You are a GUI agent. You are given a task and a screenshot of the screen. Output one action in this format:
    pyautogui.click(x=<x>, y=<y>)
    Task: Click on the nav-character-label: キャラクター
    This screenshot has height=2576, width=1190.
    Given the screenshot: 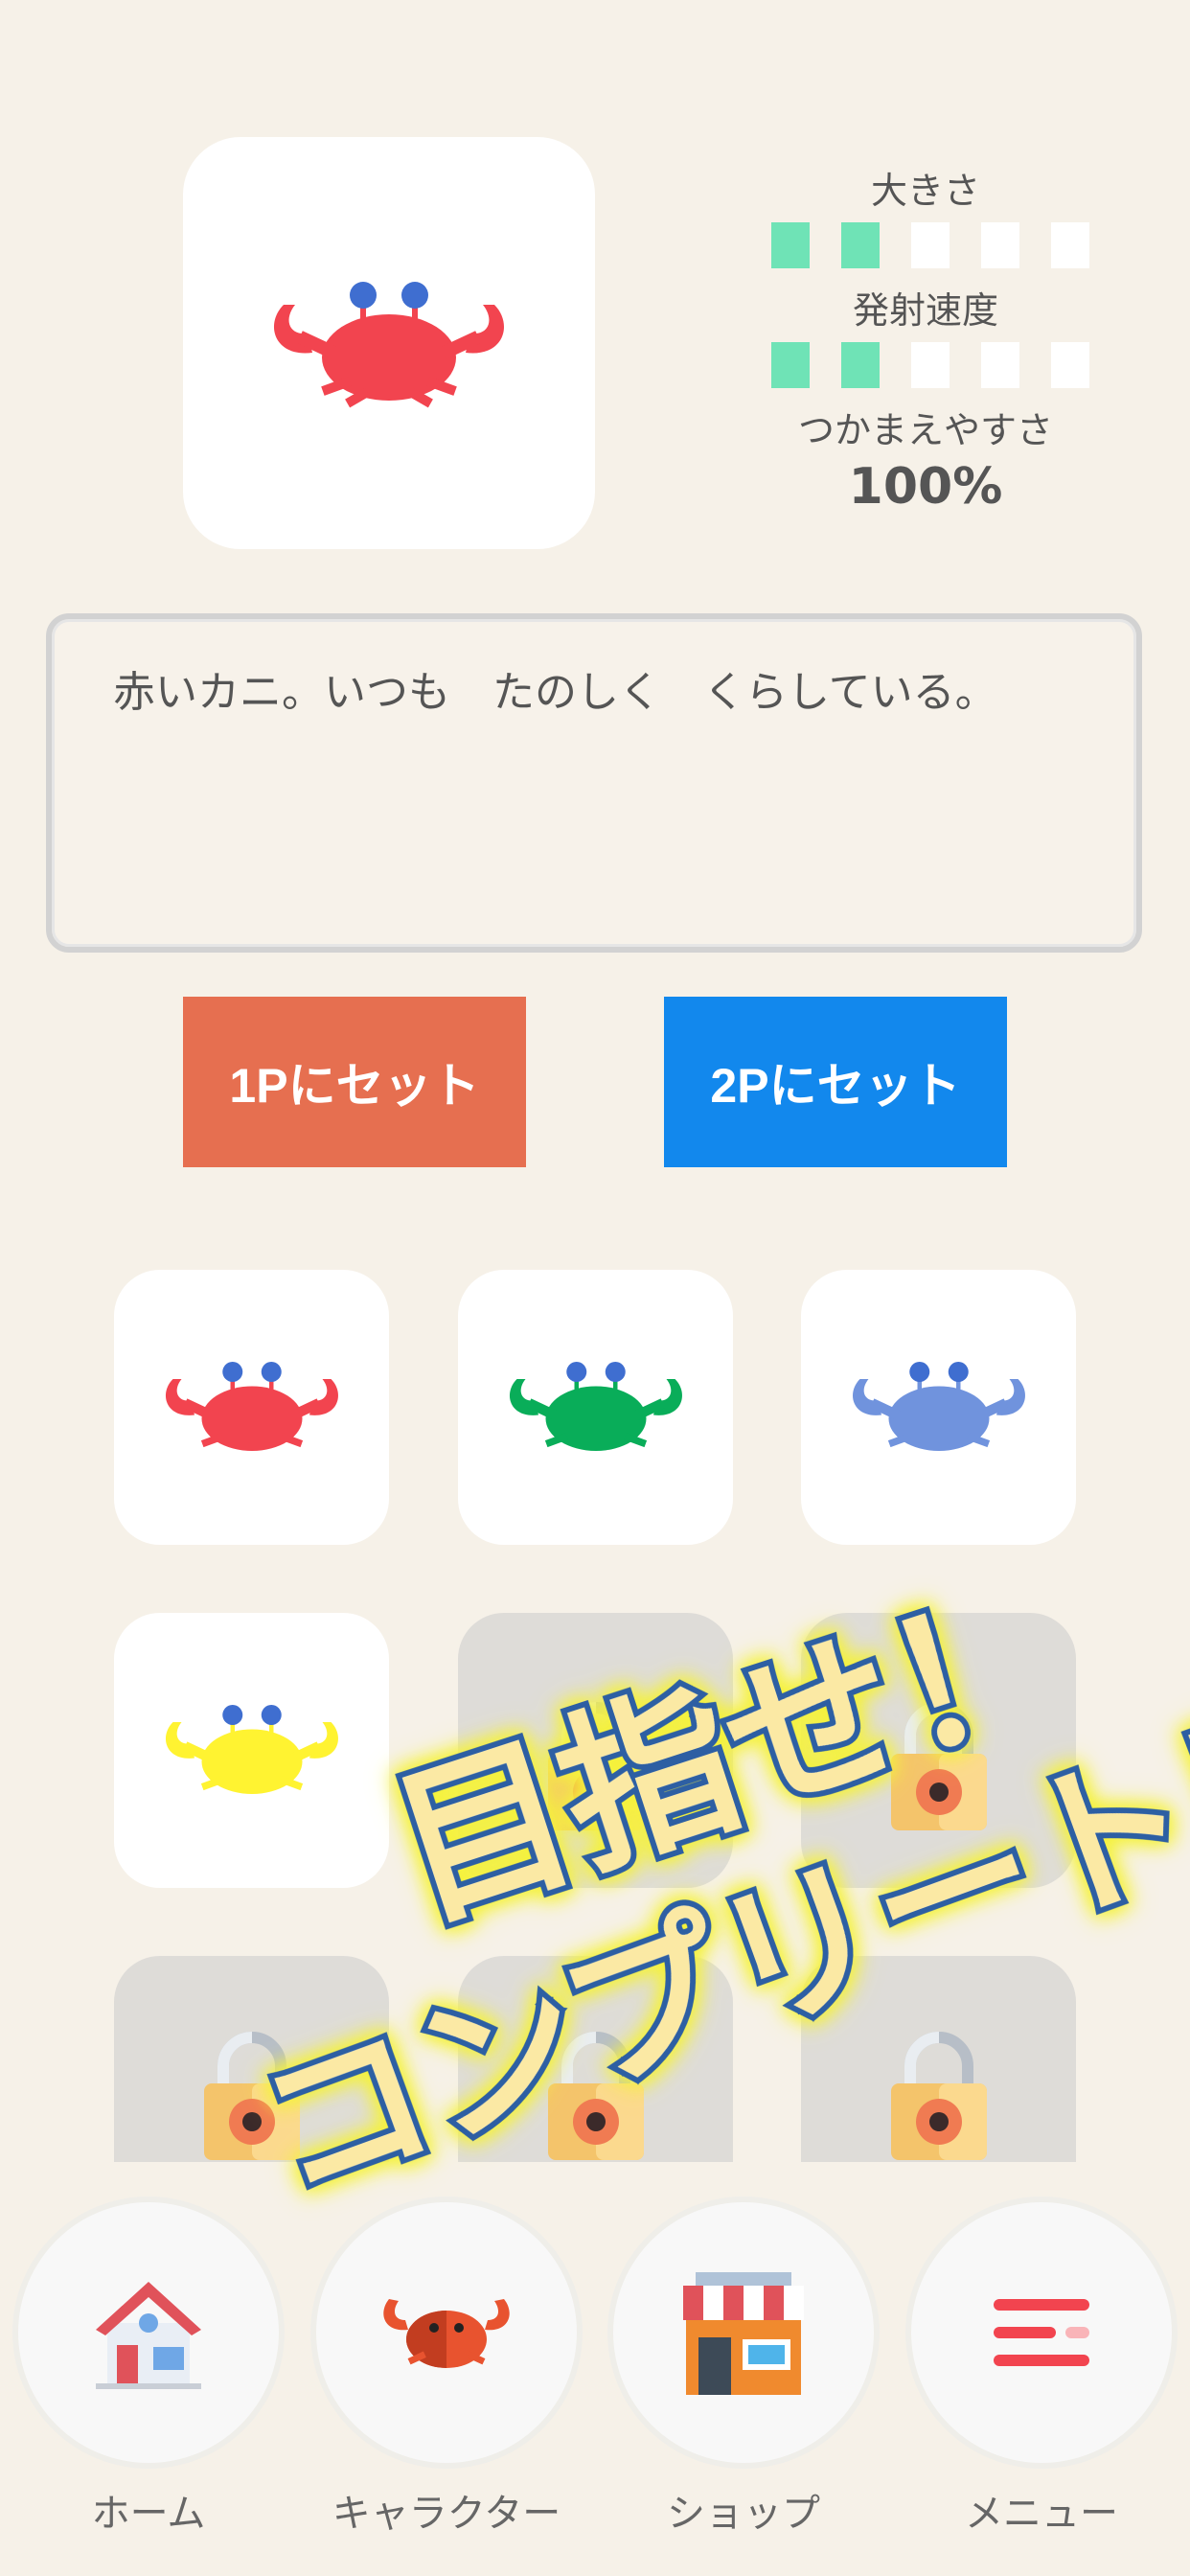 What is the action you would take?
    pyautogui.click(x=447, y=2514)
    